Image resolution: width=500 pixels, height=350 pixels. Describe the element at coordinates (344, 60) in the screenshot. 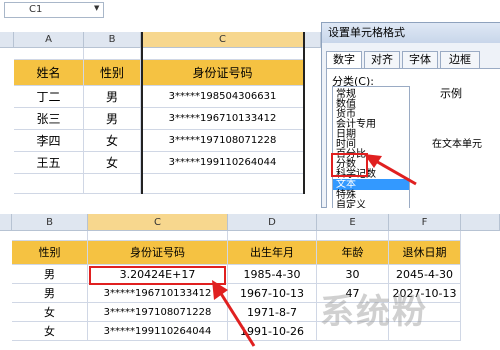

I see `tab-number: 数字` at that location.